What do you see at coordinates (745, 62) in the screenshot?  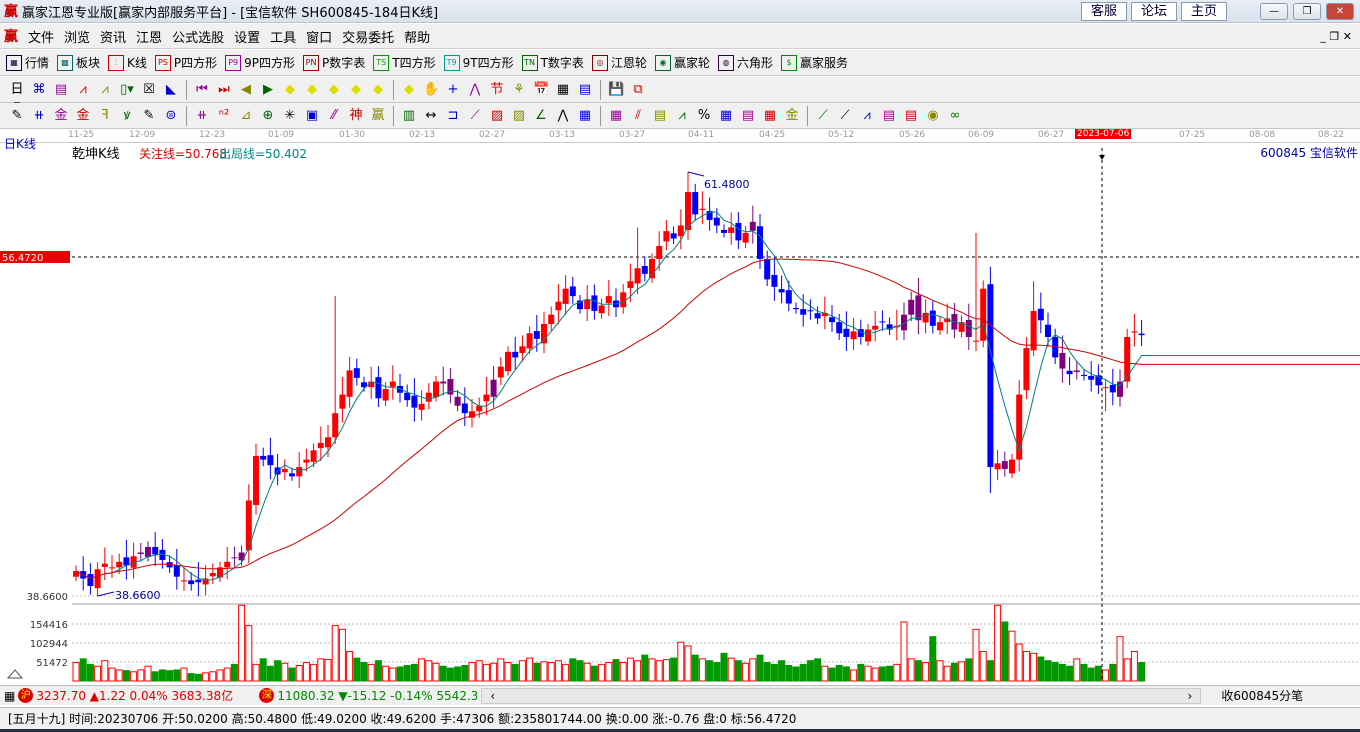 I see `toolbar-button-11: ◍ 六角形` at bounding box center [745, 62].